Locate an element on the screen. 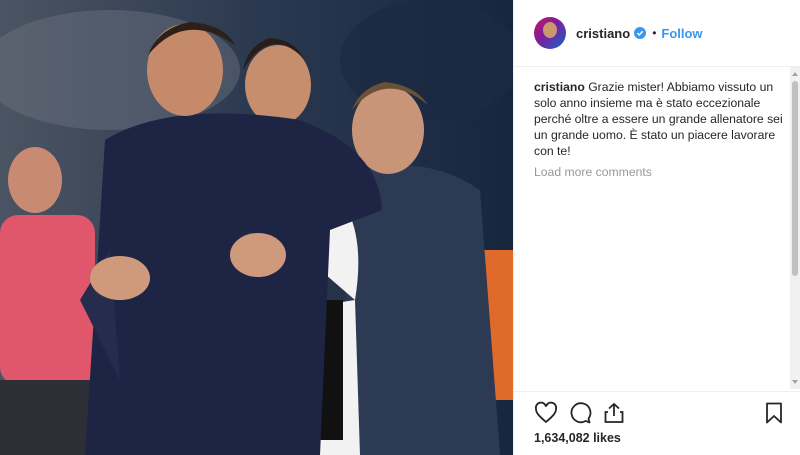 The height and width of the screenshot is (455, 800). heart-icon is located at coordinates (546, 413).